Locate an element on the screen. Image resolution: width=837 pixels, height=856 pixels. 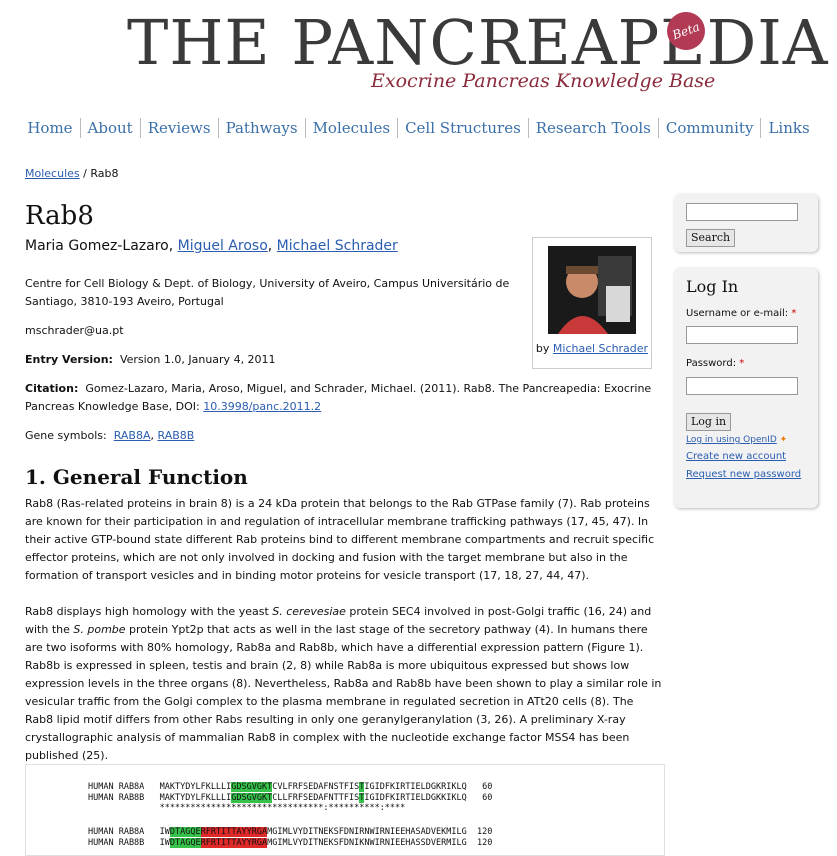
breadcrumb-molecules-link: Molecules is located at coordinates (52, 173).